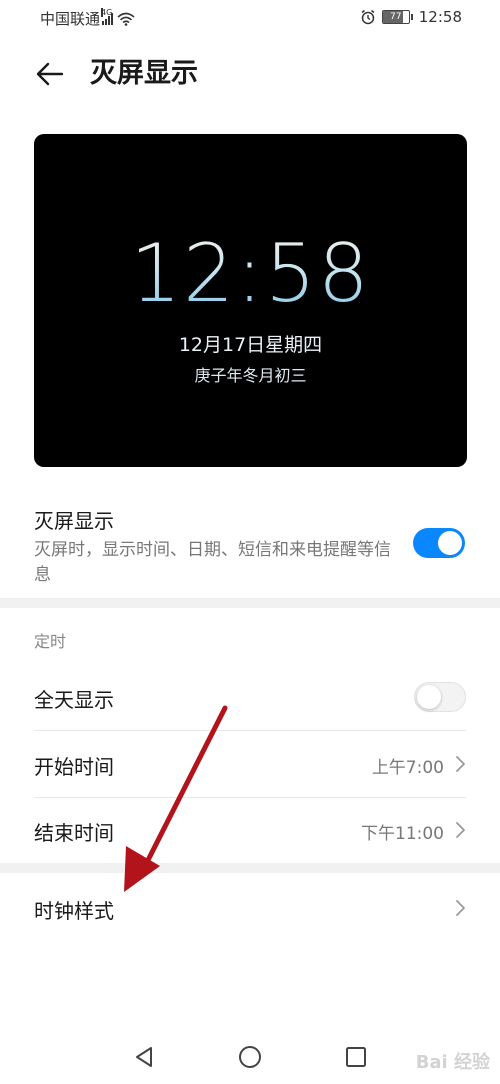 The width and height of the screenshot is (500, 1084). Describe the element at coordinates (368, 17) in the screenshot. I see `alarm-icon` at that location.